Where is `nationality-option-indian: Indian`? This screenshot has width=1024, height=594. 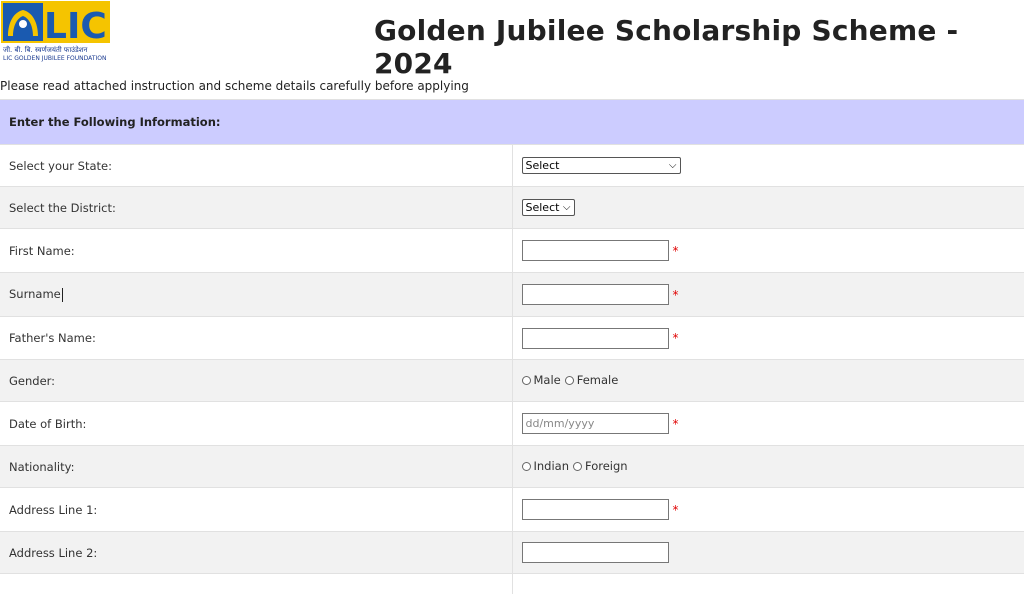
nationality-option-indian: Indian is located at coordinates (545, 466).